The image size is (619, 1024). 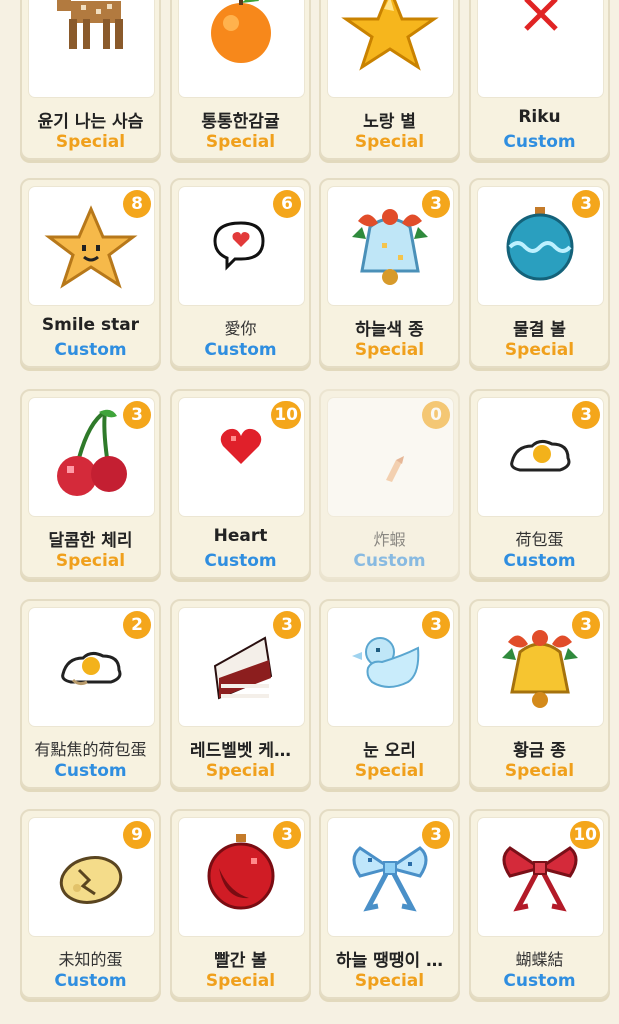 I want to click on sticker-title: 빨간 볼, so click(x=240, y=961).